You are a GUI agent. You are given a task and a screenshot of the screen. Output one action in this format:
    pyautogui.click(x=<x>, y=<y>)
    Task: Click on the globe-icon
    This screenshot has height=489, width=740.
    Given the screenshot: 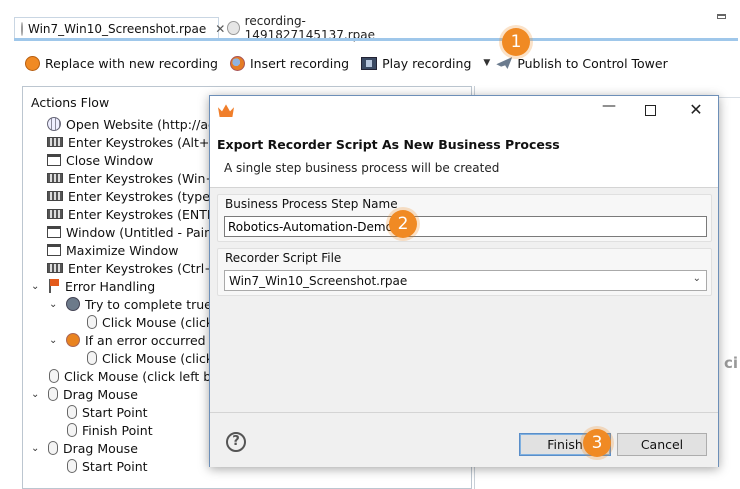 What is the action you would take?
    pyautogui.click(x=54, y=124)
    